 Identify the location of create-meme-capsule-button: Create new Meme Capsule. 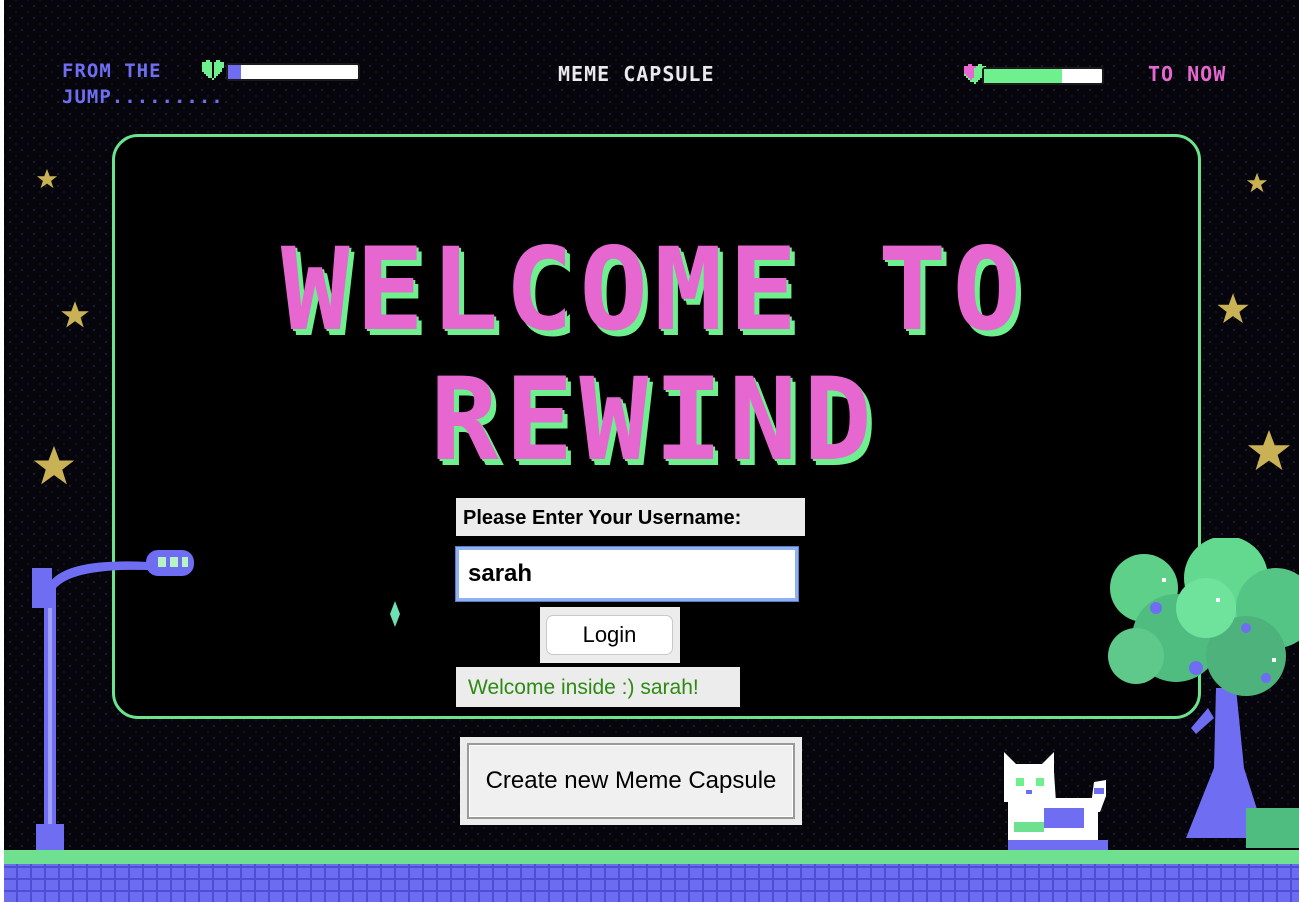
(631, 781).